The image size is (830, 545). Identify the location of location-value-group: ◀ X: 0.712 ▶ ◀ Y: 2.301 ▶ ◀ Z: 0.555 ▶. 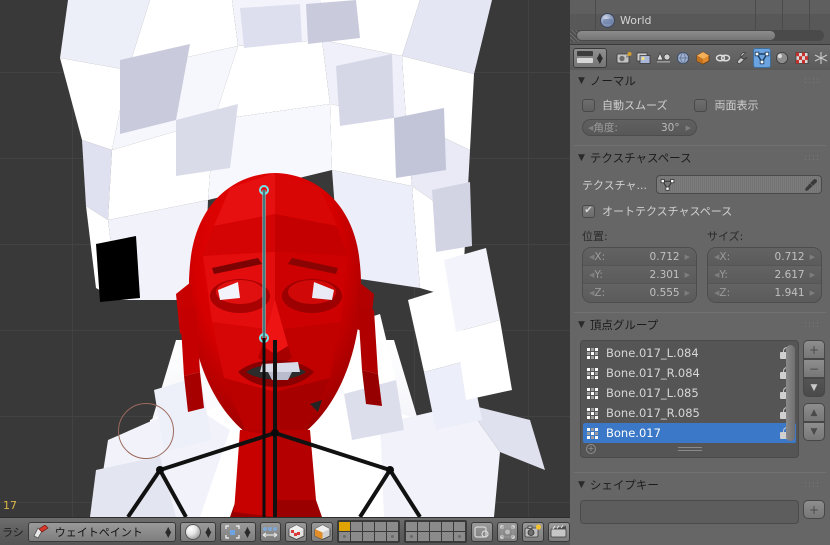
(639, 275).